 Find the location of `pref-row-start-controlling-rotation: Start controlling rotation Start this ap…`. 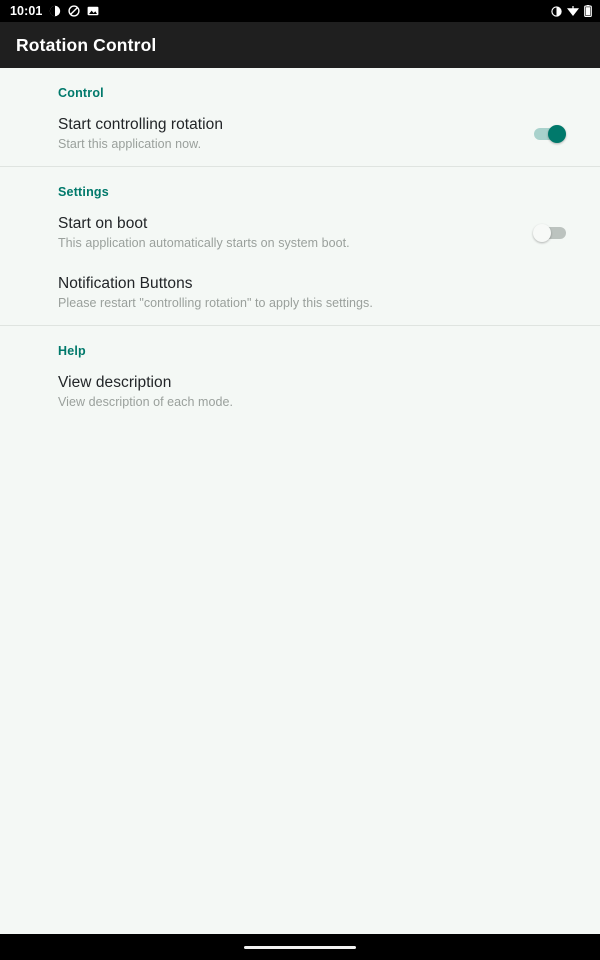

pref-row-start-controlling-rotation: Start controlling rotation Start this ap… is located at coordinates (300, 136).